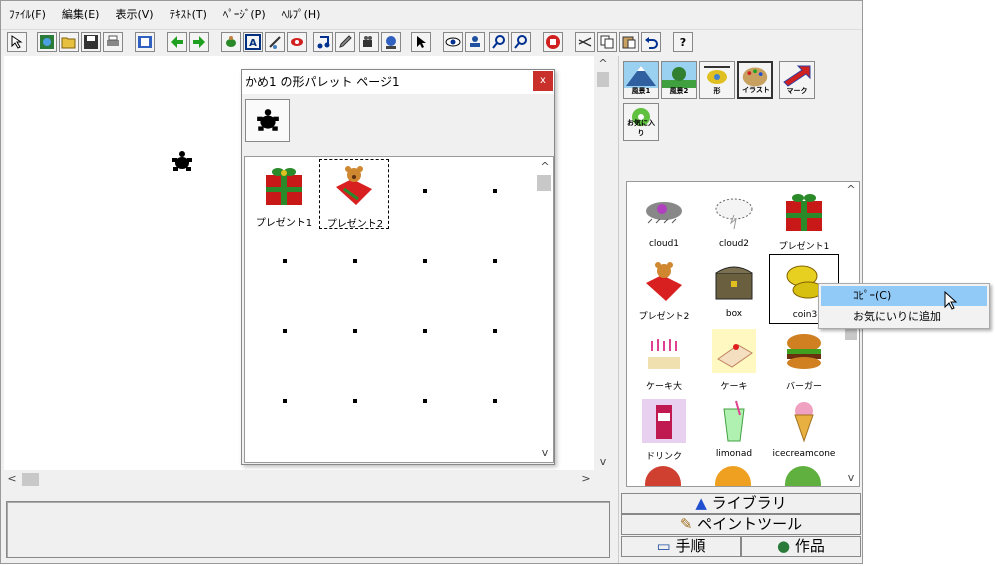 This screenshot has height=566, width=995. What do you see at coordinates (734, 429) in the screenshot?
I see `library-item: limonad` at bounding box center [734, 429].